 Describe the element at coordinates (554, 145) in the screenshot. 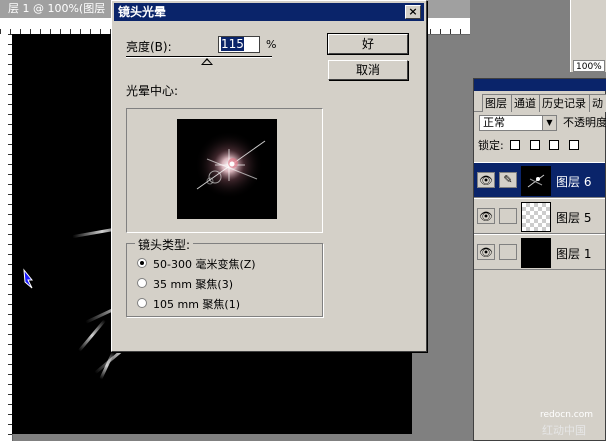

I see `lock-position-checkbox` at that location.